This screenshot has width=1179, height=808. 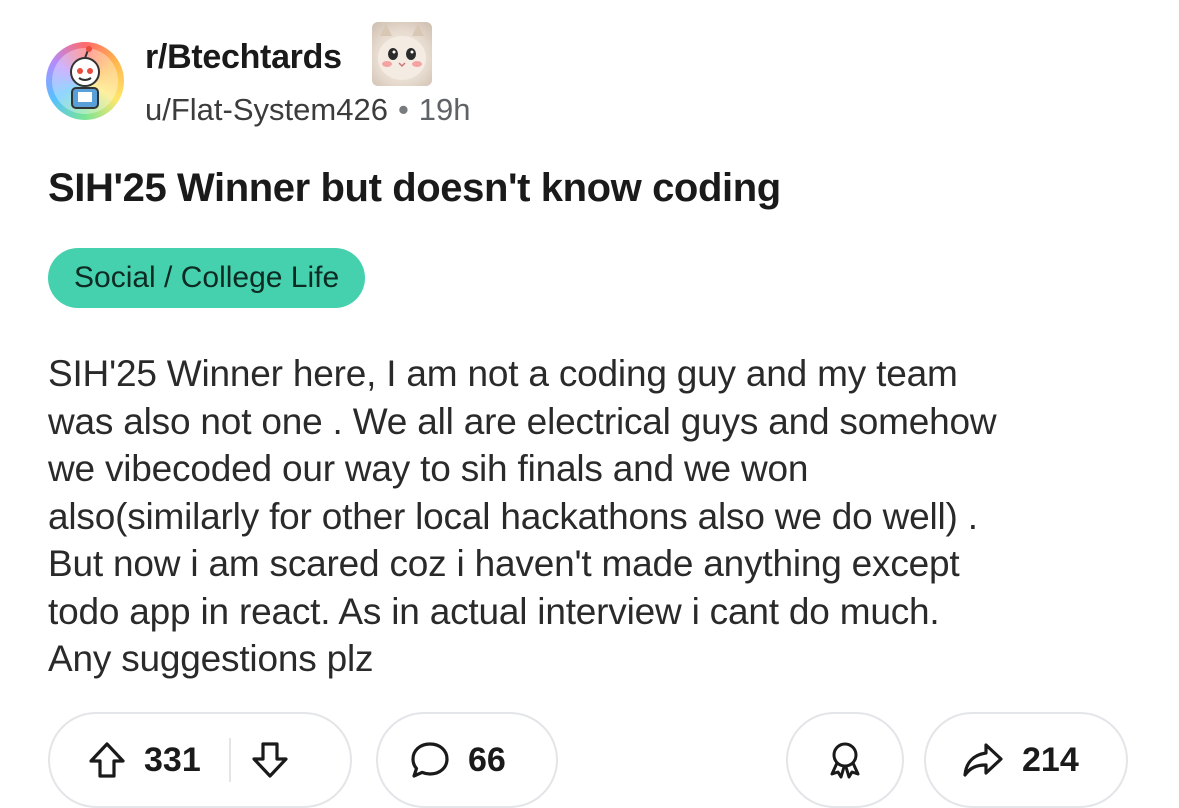 What do you see at coordinates (487, 759) in the screenshot?
I see `comment-count: 66` at bounding box center [487, 759].